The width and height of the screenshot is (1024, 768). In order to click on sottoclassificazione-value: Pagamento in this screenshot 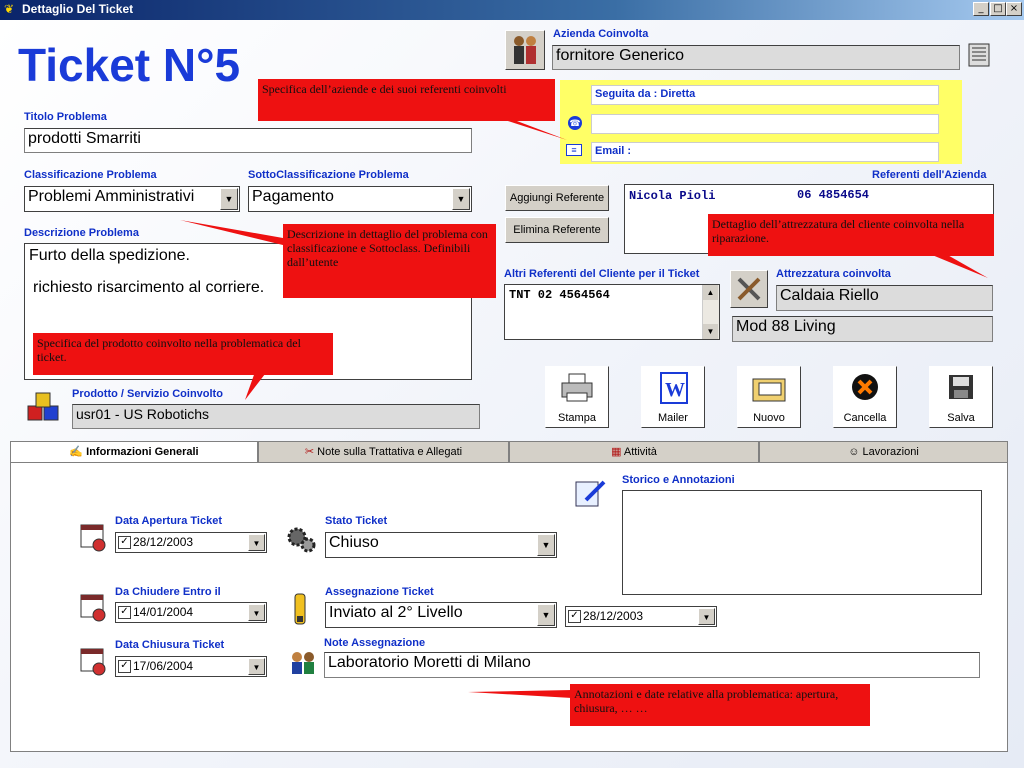, I will do `click(293, 196)`.